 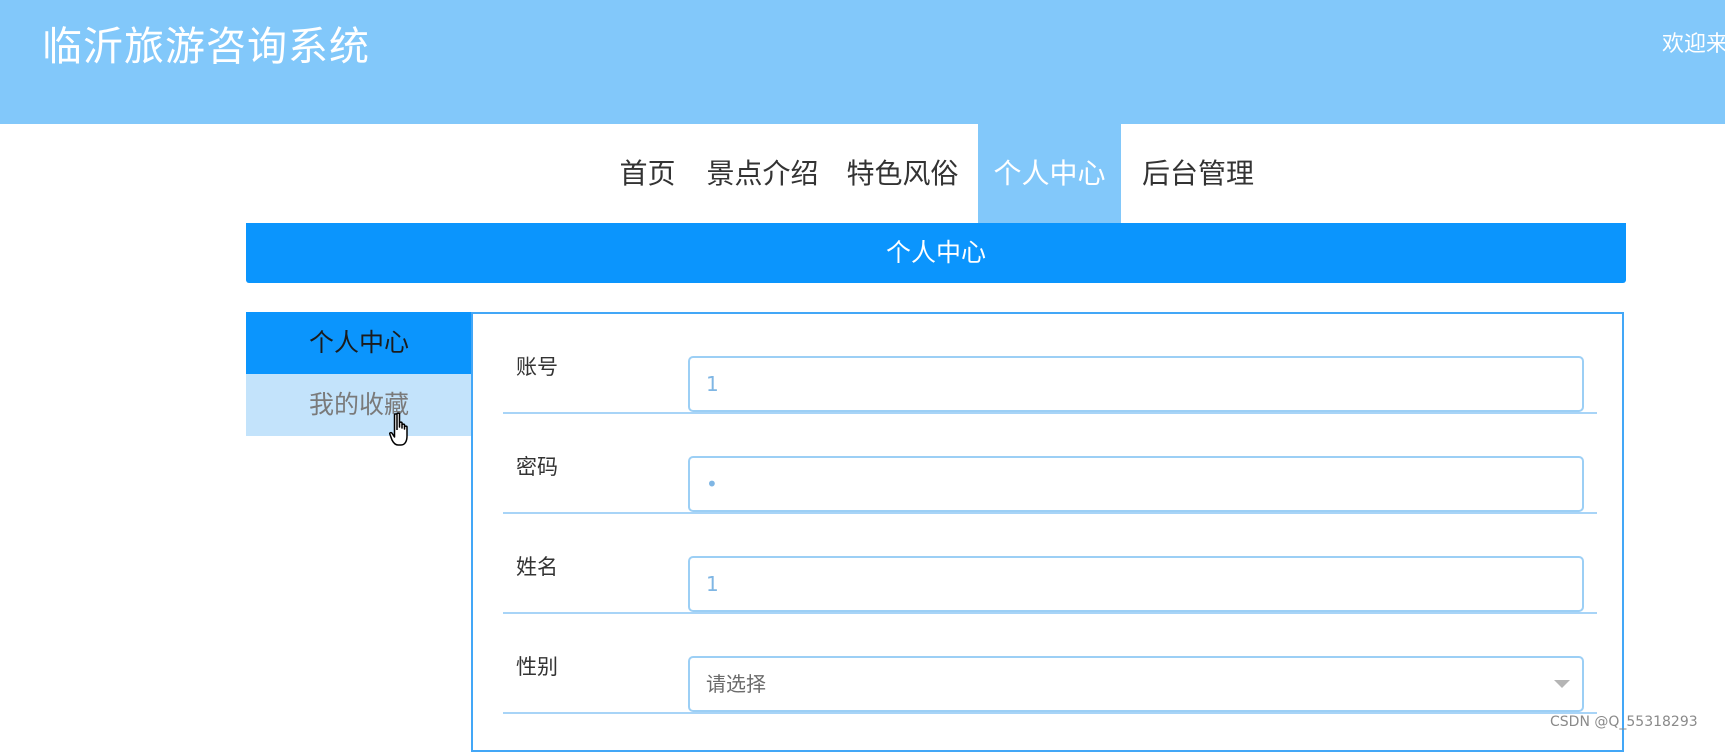 I want to click on name-label: 姓名, so click(x=537, y=567).